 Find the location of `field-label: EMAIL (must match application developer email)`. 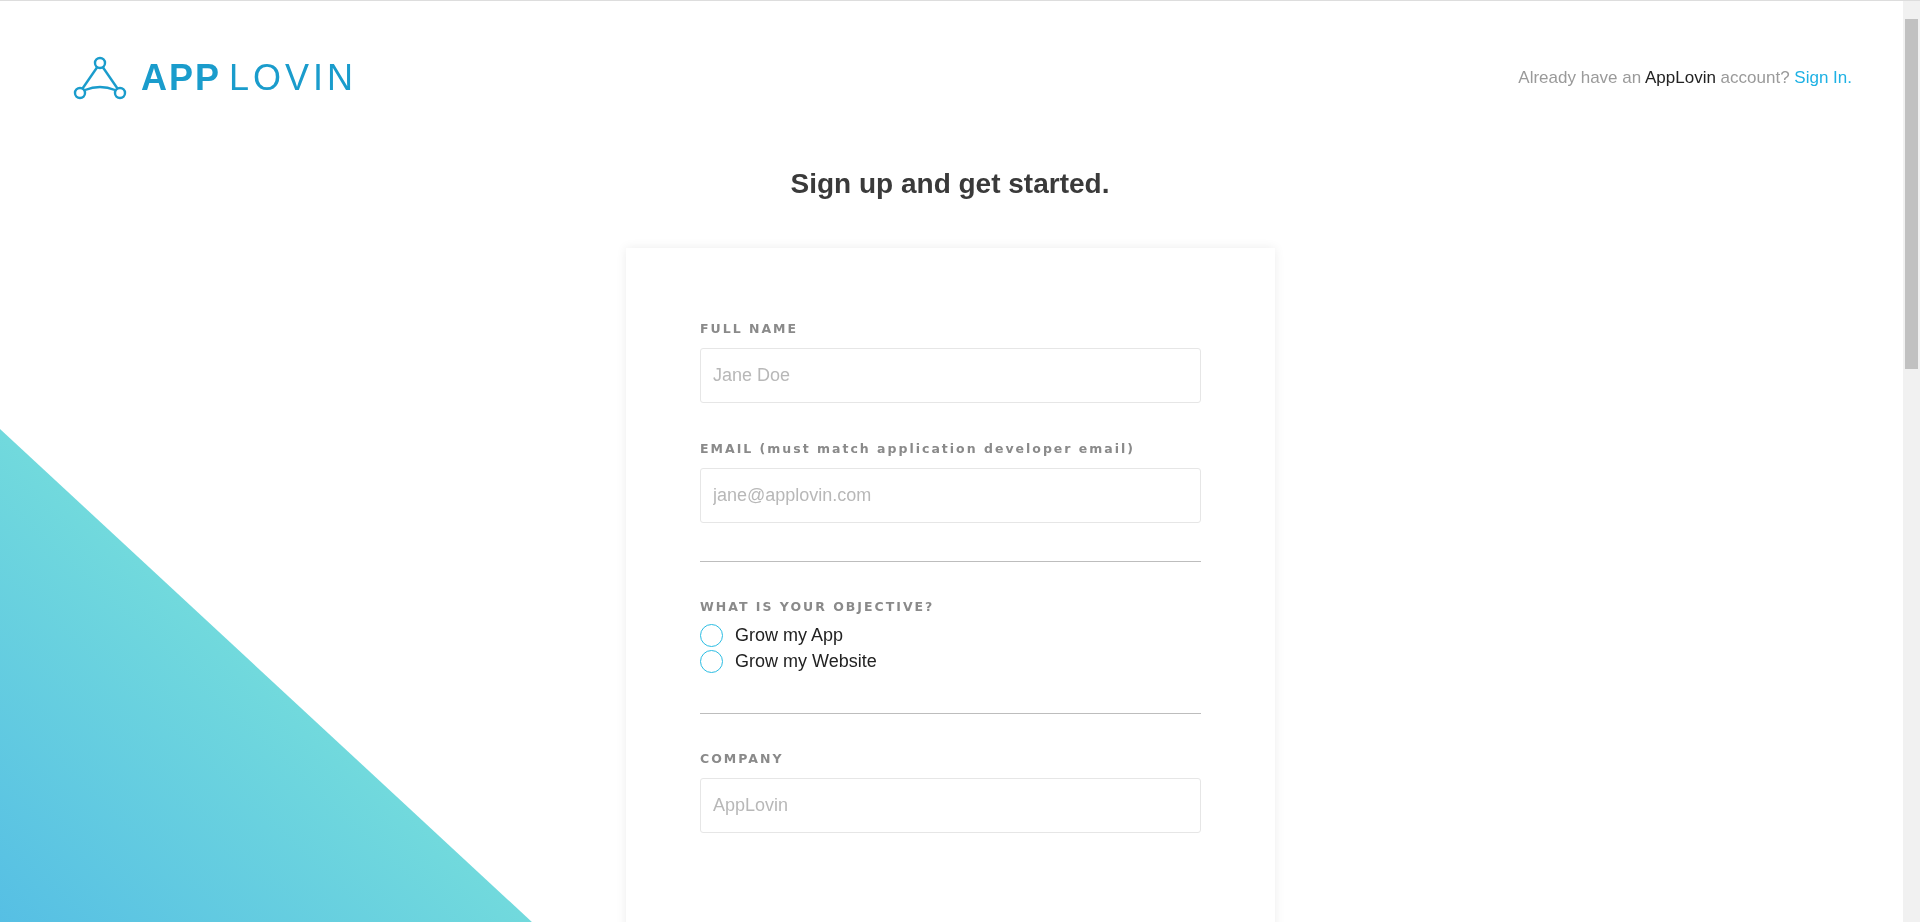

field-label: EMAIL (must match application developer email) is located at coordinates (918, 448).